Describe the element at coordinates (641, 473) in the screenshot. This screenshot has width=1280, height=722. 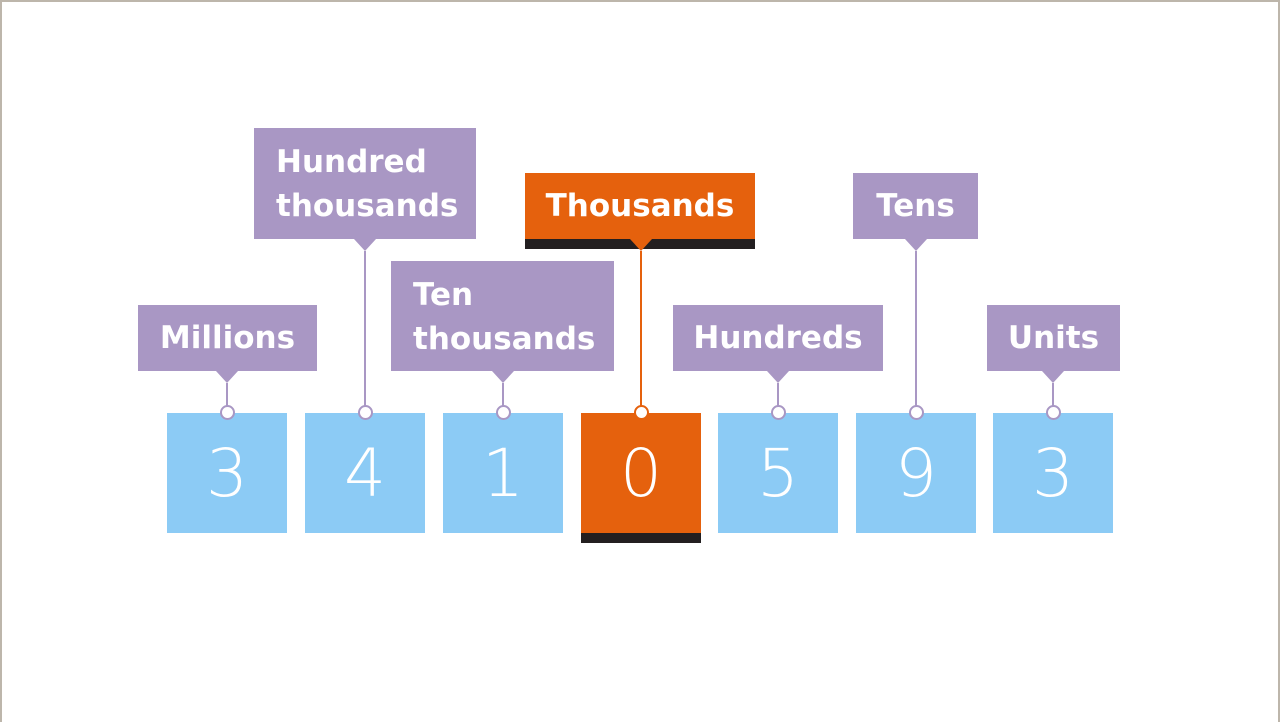
I see `digit-box-thousands: 0` at that location.